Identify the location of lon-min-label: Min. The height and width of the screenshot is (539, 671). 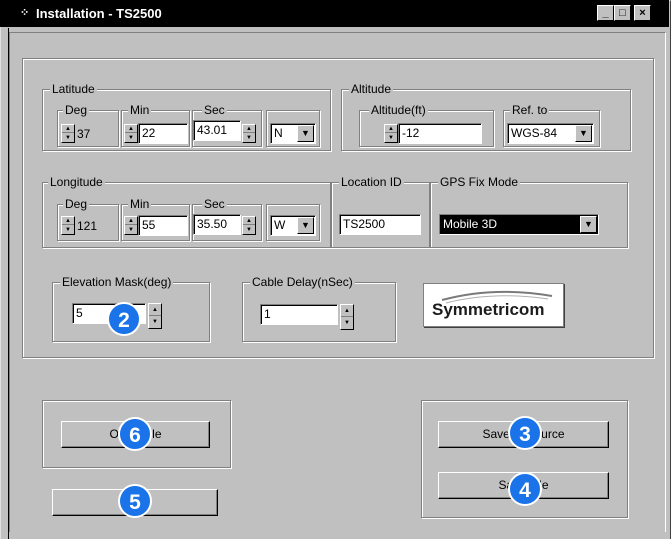
(140, 204).